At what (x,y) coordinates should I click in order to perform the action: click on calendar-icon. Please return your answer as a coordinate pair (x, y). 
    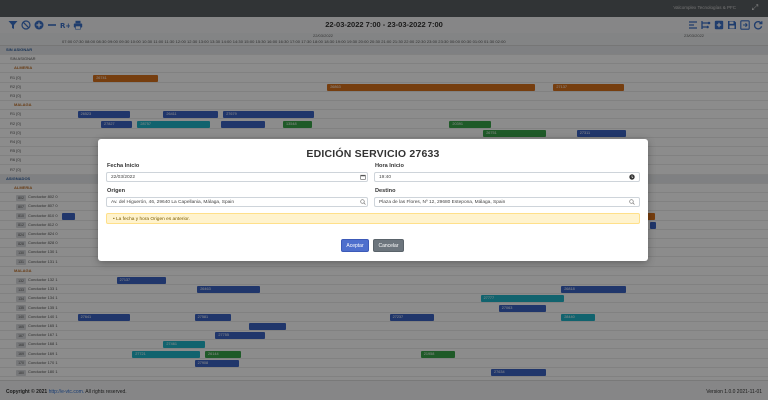
    Looking at the image, I should click on (363, 177).